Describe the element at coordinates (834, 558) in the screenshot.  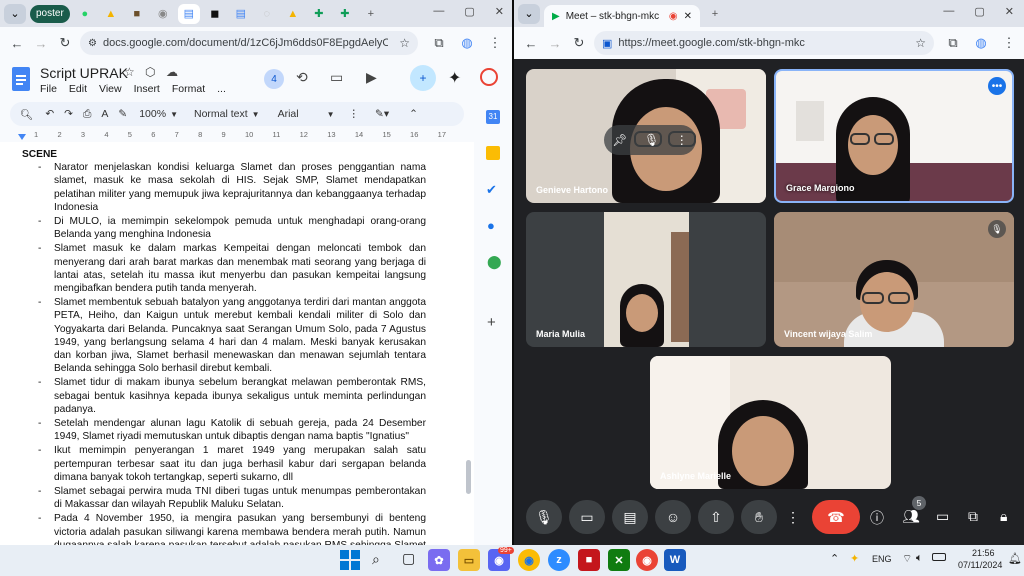
I see `show-hidden-icons: ⌃` at that location.